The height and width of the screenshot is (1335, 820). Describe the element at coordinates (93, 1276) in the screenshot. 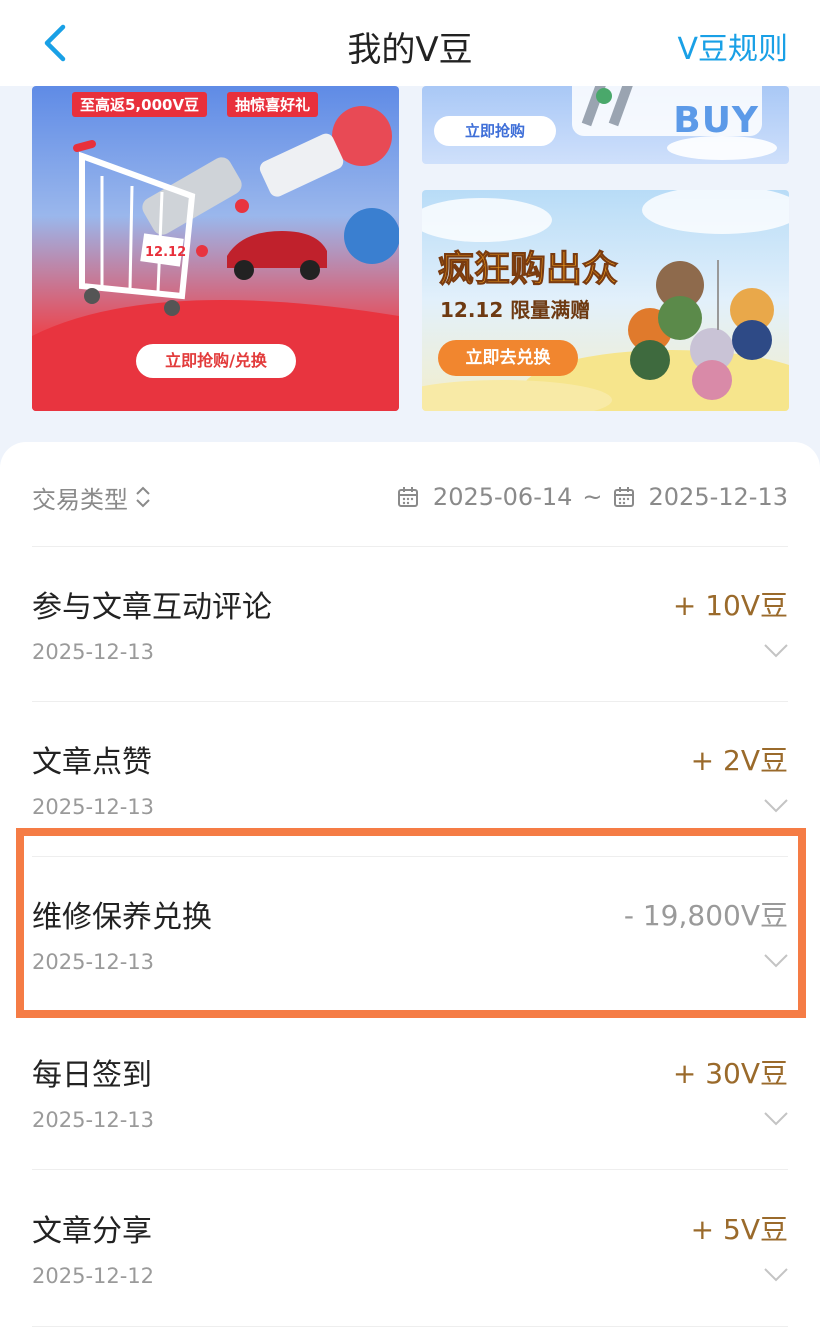

I see `transaction-date: 2025-12-12` at that location.